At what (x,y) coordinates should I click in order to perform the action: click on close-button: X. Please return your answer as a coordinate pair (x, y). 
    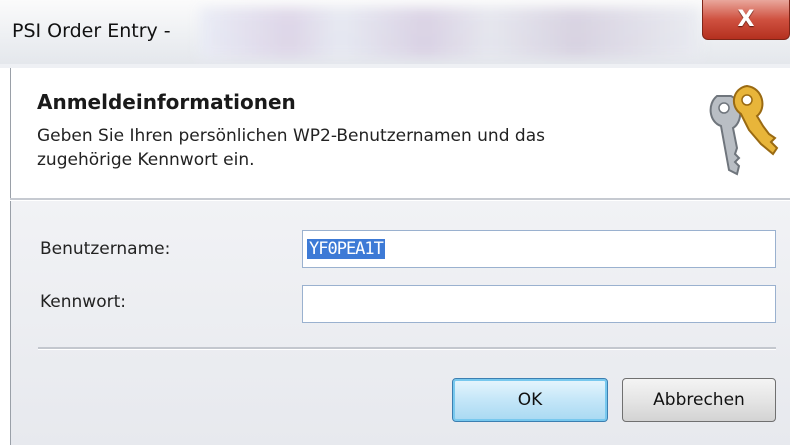
    Looking at the image, I should click on (746, 20).